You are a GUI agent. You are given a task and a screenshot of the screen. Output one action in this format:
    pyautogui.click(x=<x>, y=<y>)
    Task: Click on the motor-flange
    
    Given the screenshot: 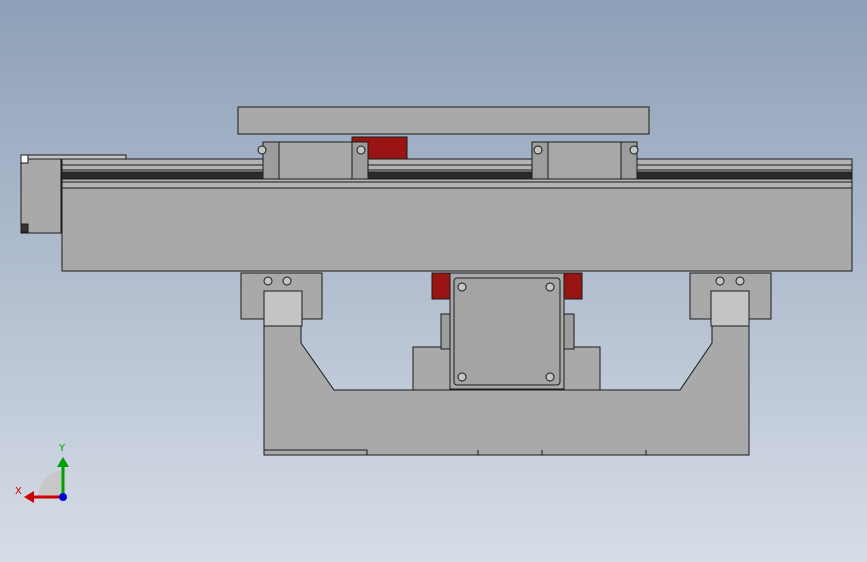 What is the action you would take?
    pyautogui.click(x=41, y=194)
    